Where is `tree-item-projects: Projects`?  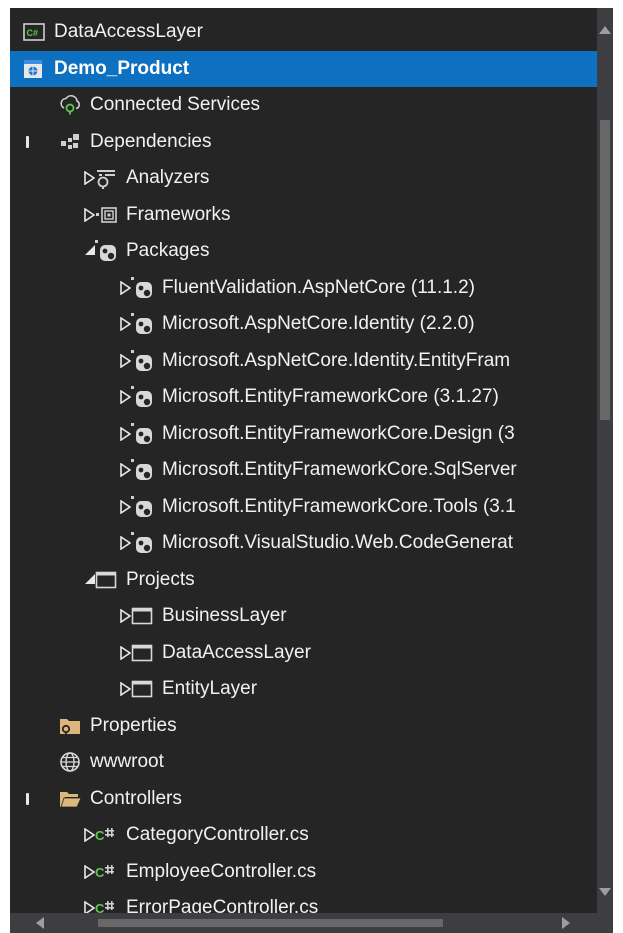 tree-item-projects: Projects is located at coordinates (303, 580).